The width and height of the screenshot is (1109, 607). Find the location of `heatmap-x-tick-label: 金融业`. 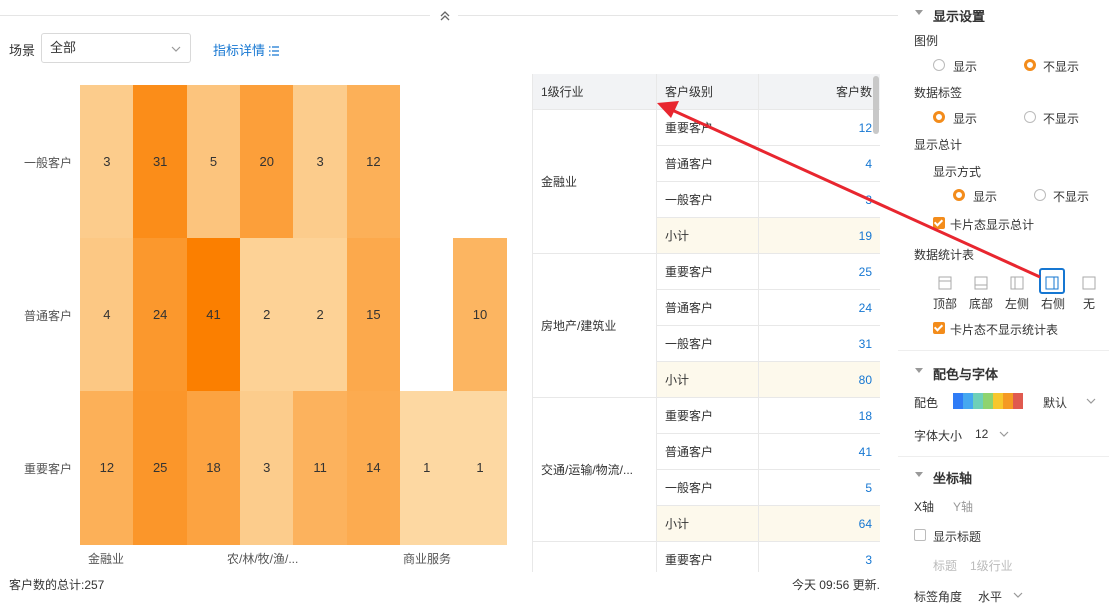

heatmap-x-tick-label: 金融业 is located at coordinates (106, 559).